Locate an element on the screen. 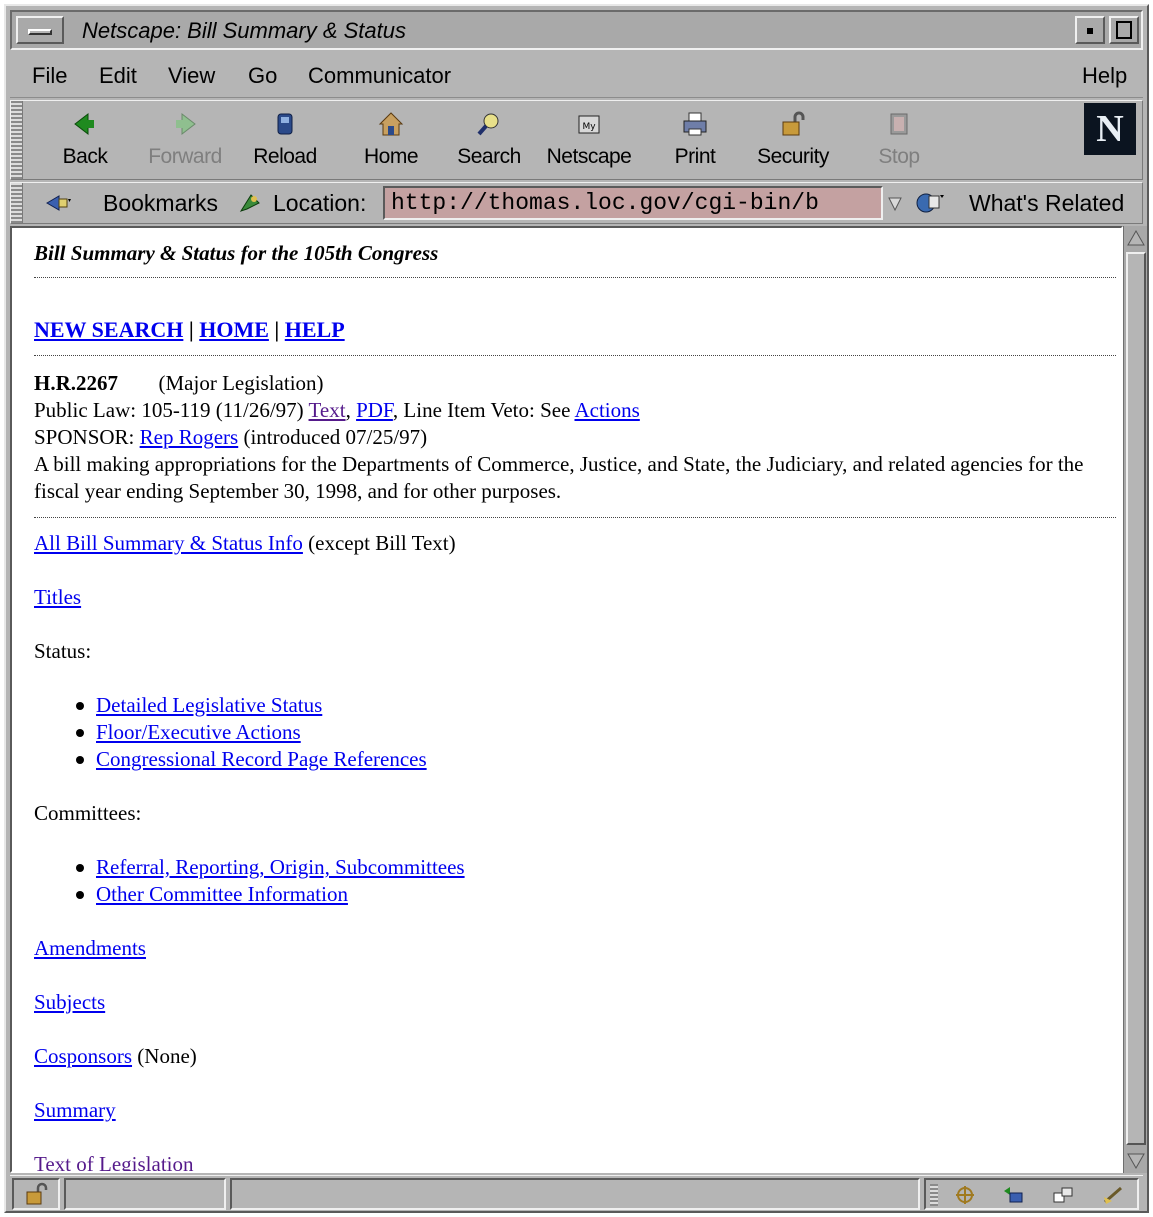  print-button: Print is located at coordinates (695, 140).